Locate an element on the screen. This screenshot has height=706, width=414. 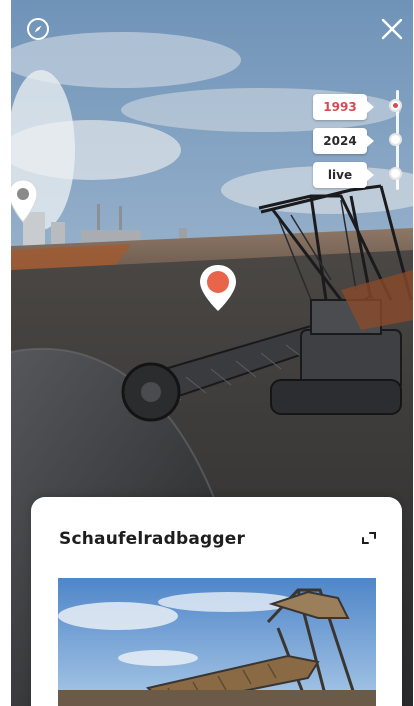
hotspot-pin-main is located at coordinates (218, 288).